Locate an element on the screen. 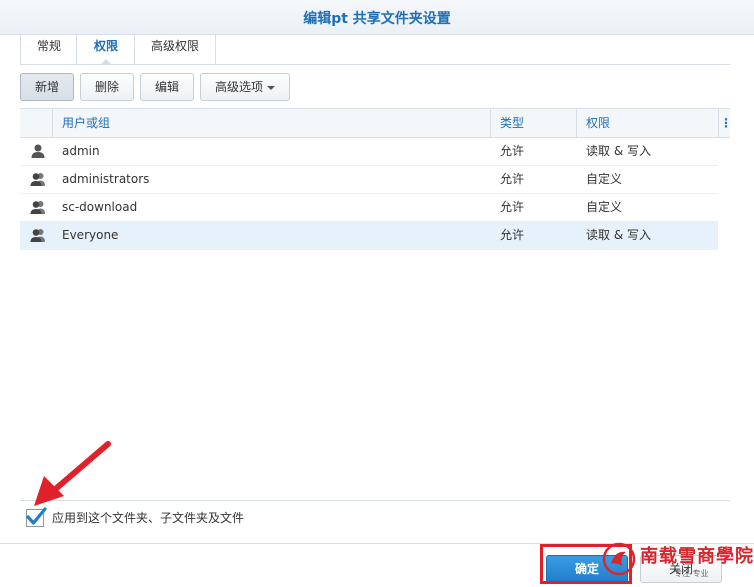  row-name: sc-download is located at coordinates (100, 207).